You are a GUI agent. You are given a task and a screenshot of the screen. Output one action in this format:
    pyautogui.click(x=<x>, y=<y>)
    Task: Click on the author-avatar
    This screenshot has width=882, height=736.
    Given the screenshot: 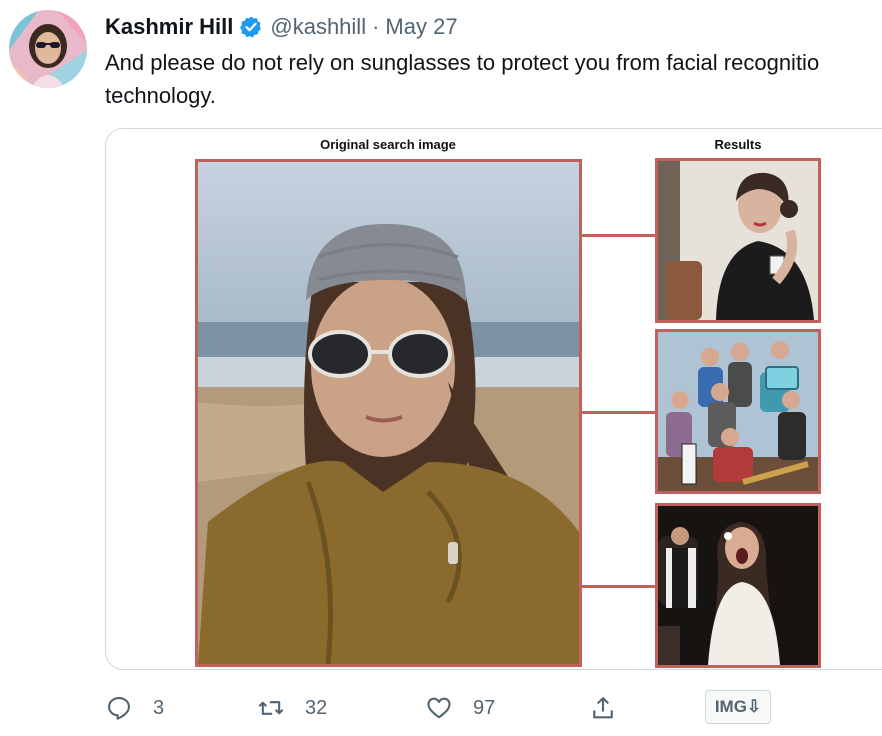 What is the action you would take?
    pyautogui.click(x=48, y=49)
    